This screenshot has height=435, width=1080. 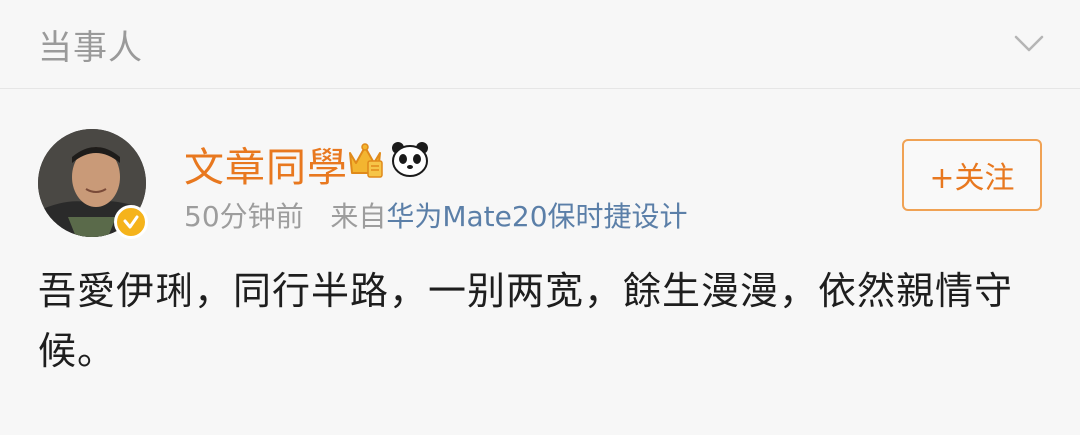 I want to click on post-meta: 50分钟前 来自华为Mate20保时捷设计, so click(x=436, y=215).